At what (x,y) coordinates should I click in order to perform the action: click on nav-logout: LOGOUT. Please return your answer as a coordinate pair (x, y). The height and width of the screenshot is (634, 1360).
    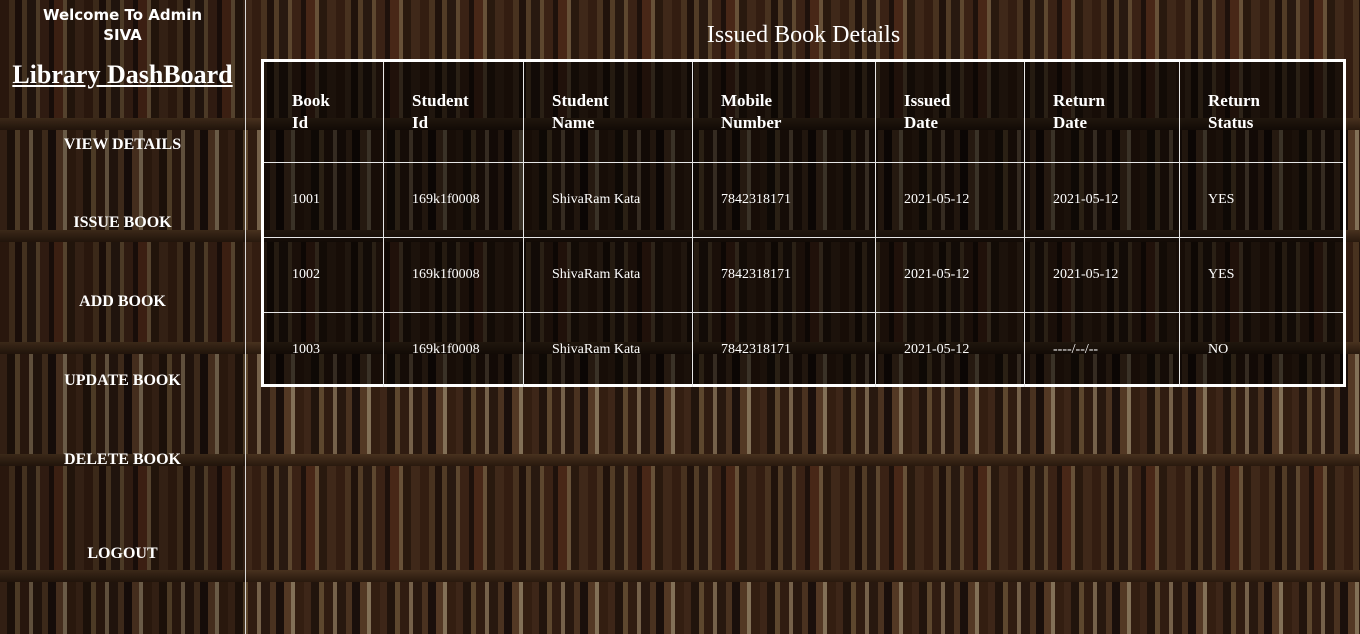
    Looking at the image, I should click on (122, 554).